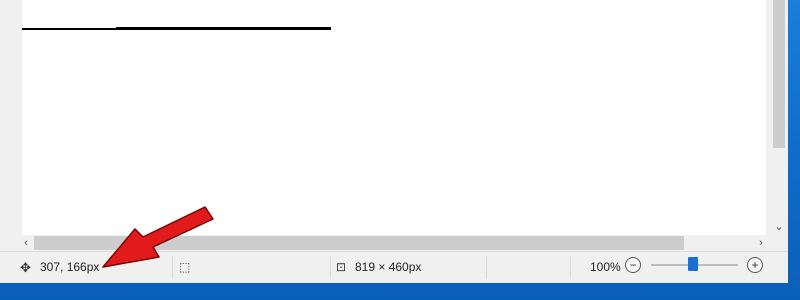 Image resolution: width=800 pixels, height=300 pixels. I want to click on vertical-scrollbar-thumb, so click(779, 74).